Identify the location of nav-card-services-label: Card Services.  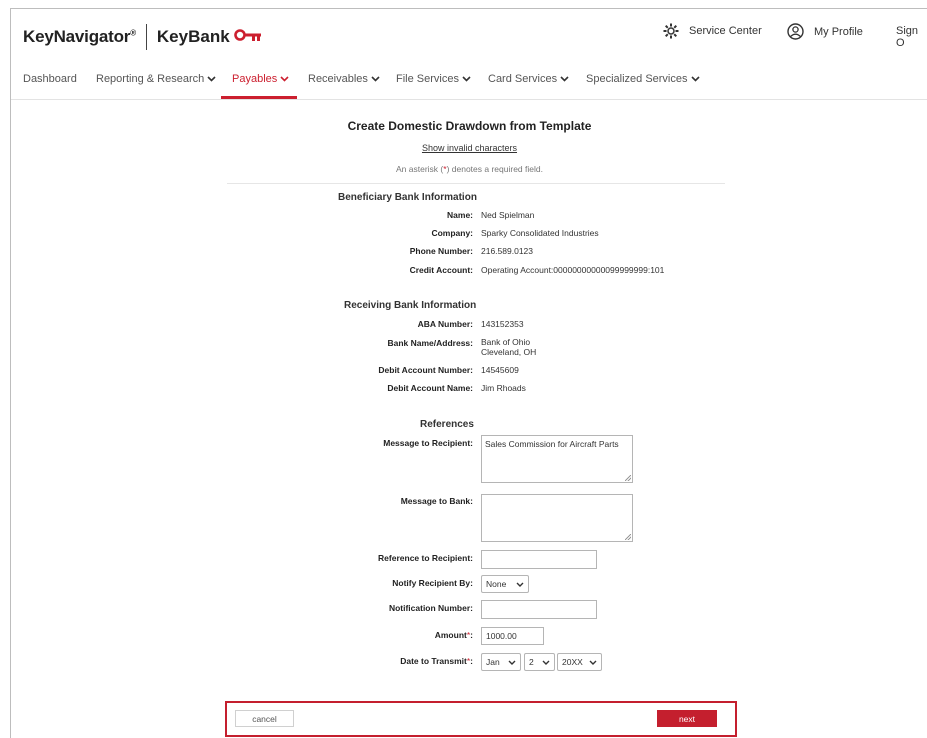
(523, 79).